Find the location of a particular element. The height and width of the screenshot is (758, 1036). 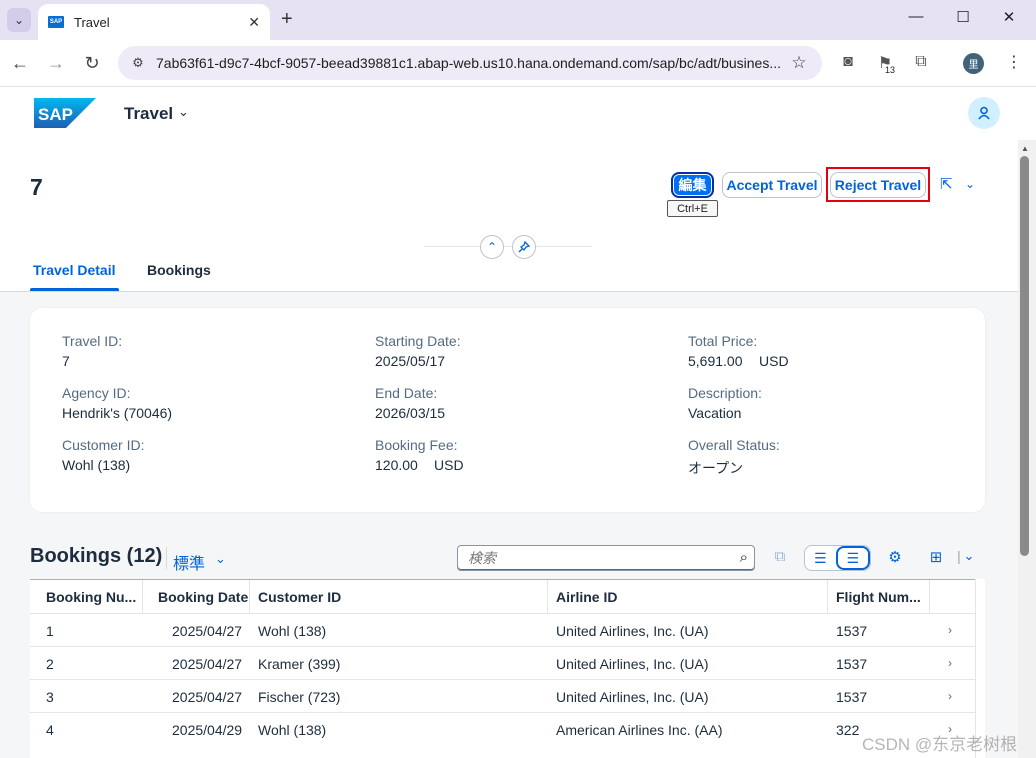

bookmark-star-icon: ☆ is located at coordinates (799, 63).